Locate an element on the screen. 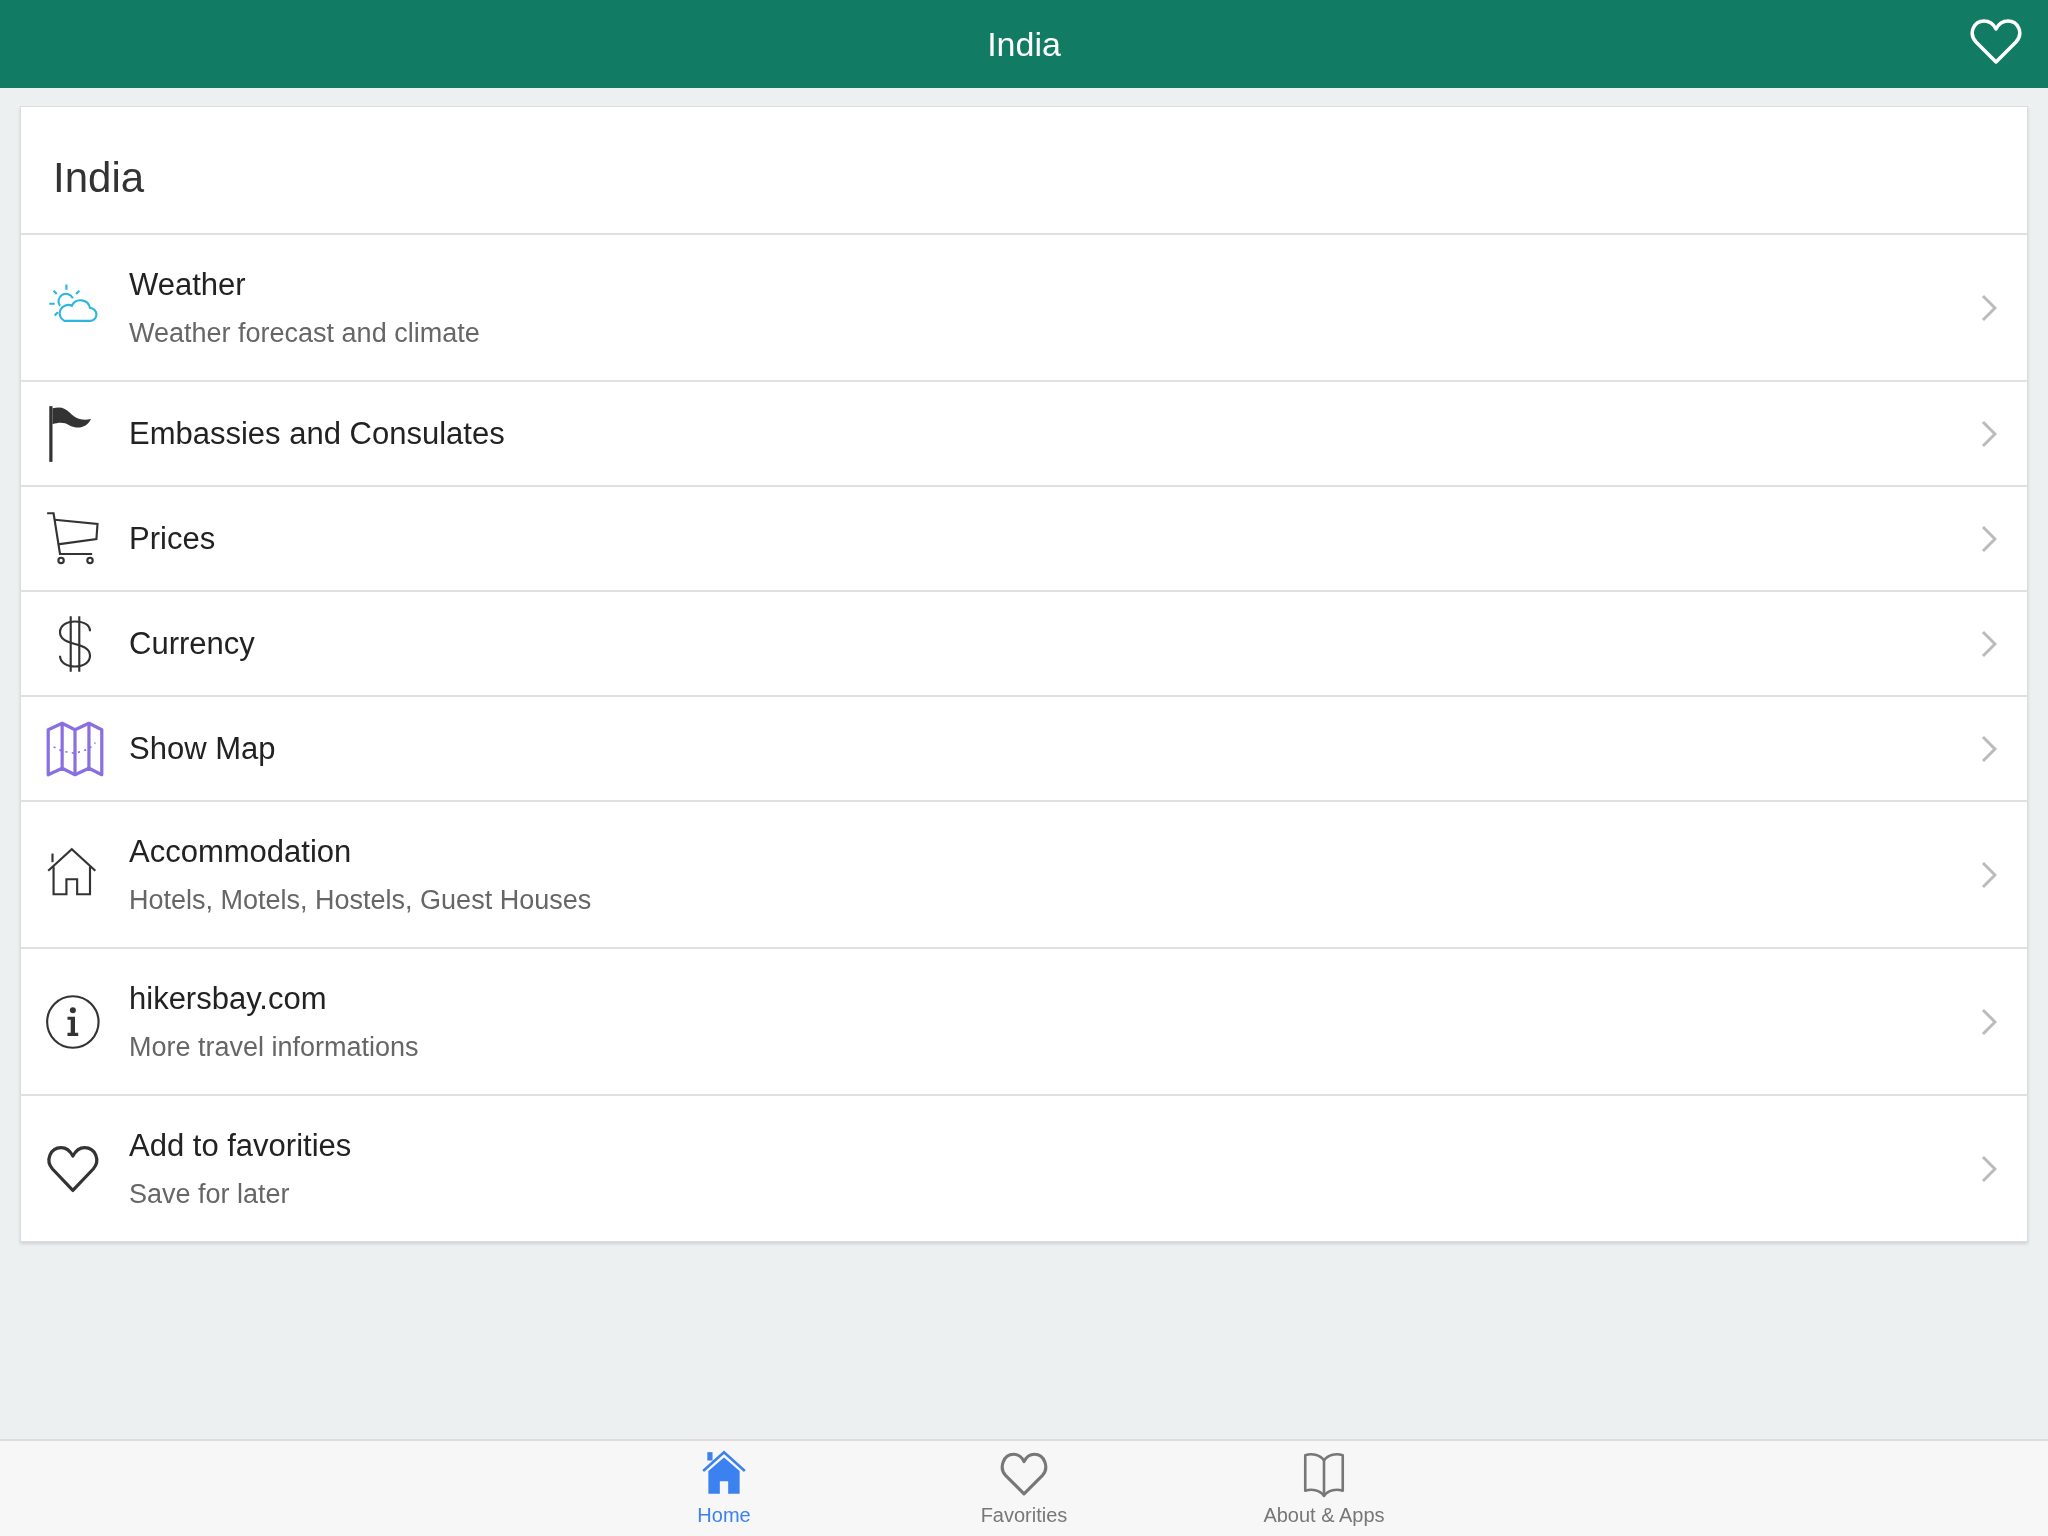 This screenshot has height=1536, width=2048. menu-item: Weather Weather forecast and climate is located at coordinates (1024, 307).